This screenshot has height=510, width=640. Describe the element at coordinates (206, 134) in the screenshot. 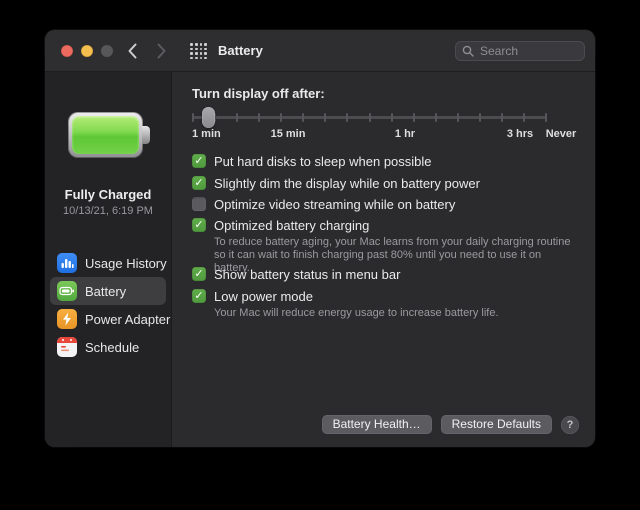

I see `tick-label: 1 min` at that location.